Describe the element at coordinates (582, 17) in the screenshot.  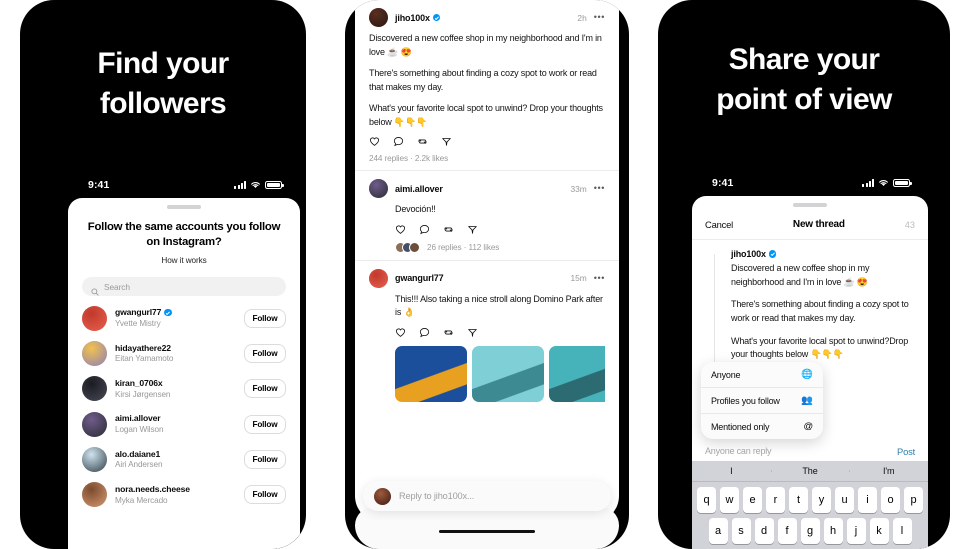
I see `post-timestamp: 2h` at that location.